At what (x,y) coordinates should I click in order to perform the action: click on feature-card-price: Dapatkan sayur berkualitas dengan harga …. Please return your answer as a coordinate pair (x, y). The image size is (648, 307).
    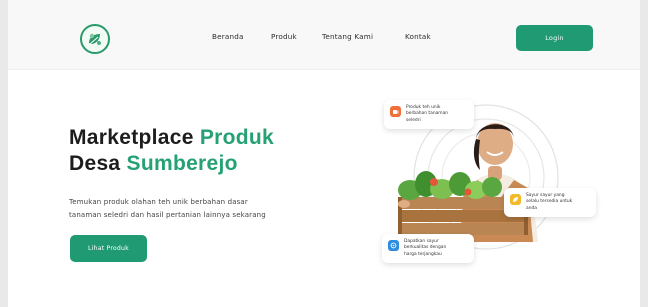
    Looking at the image, I should click on (428, 249).